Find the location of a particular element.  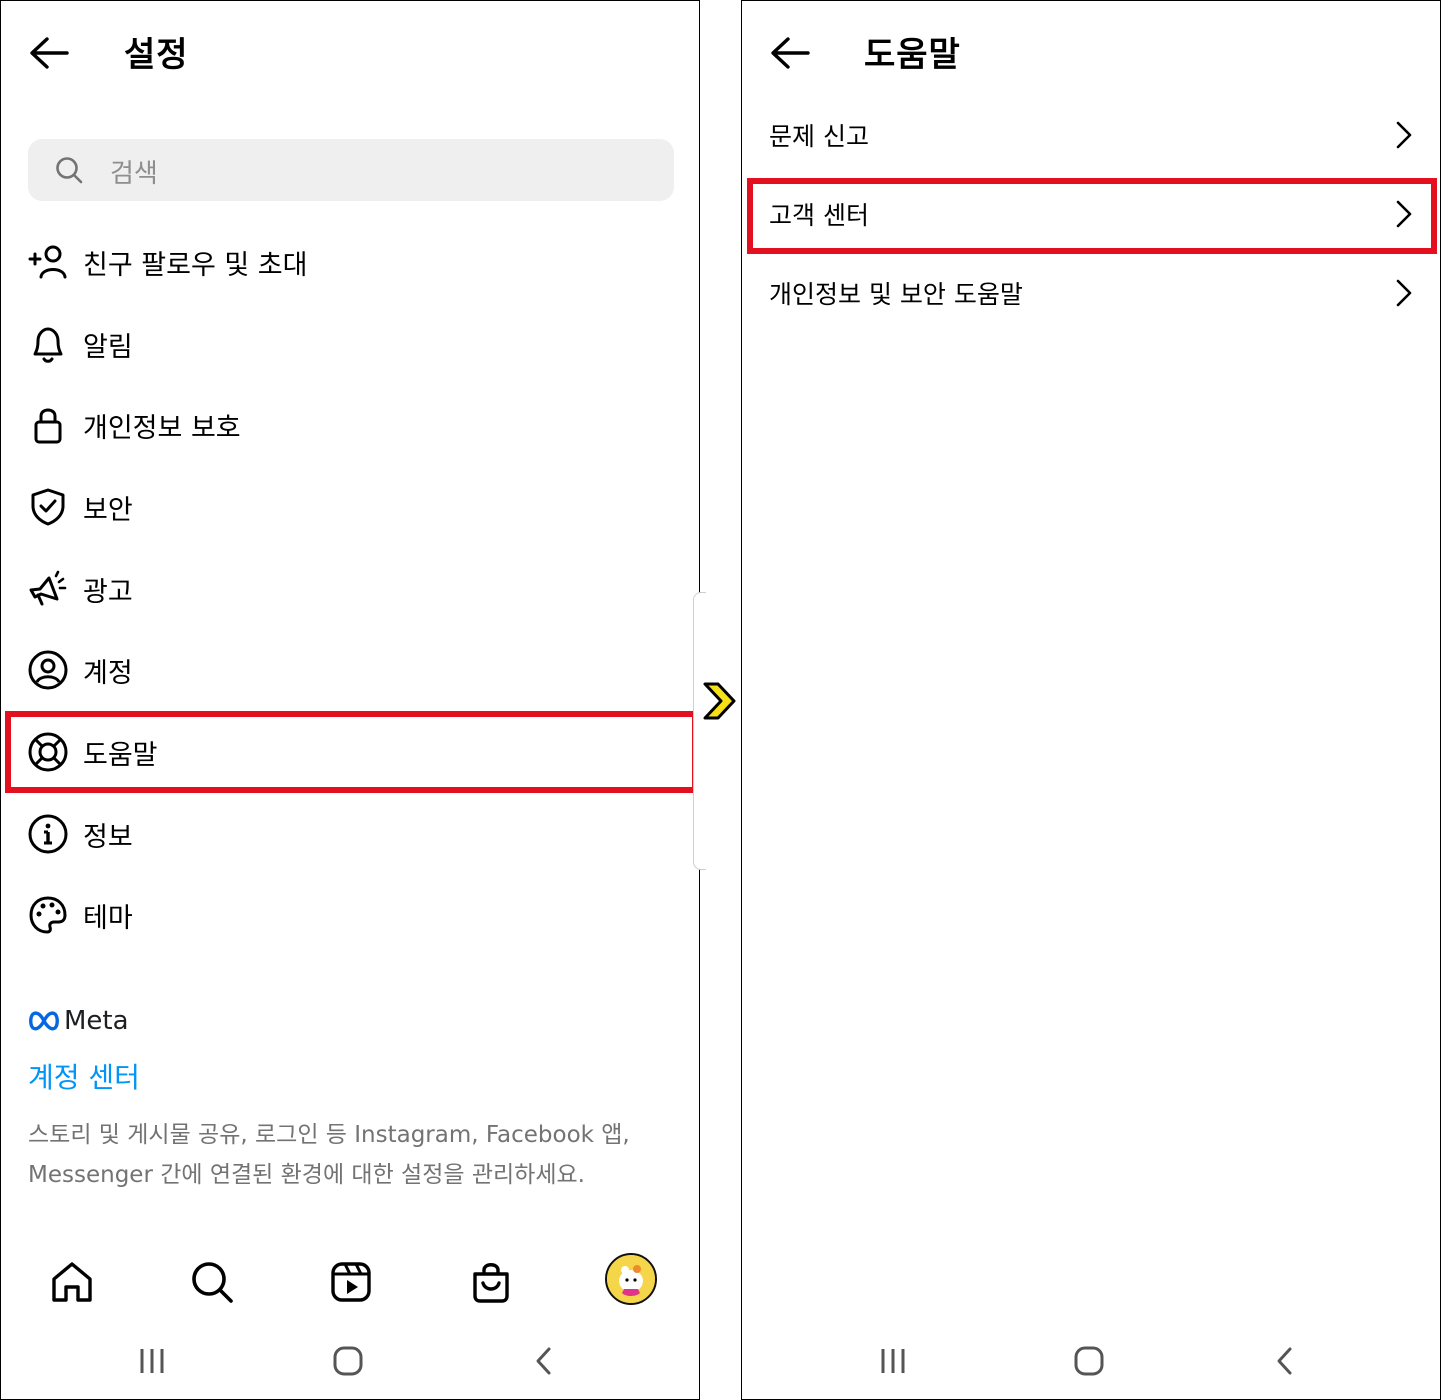

menu-item-theme: 테마 is located at coordinates (350, 914).